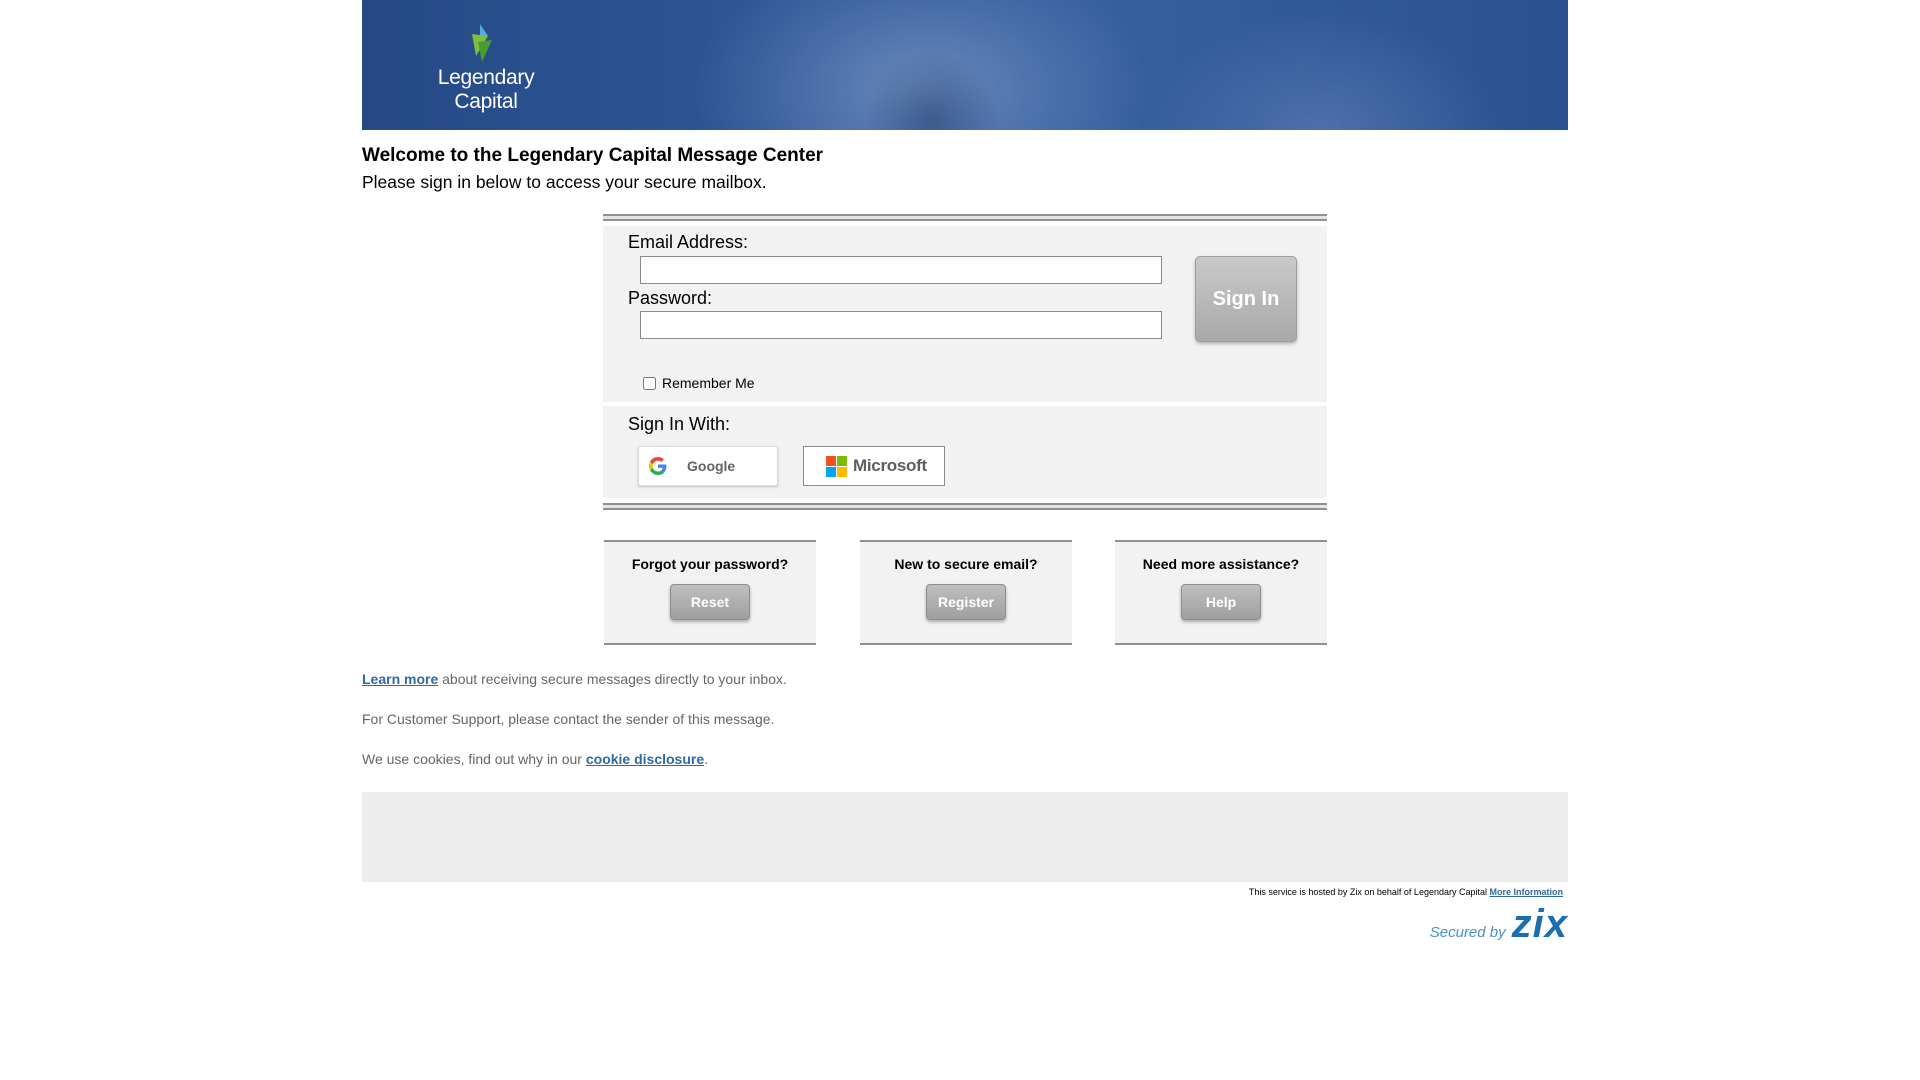 This screenshot has width=1920, height=1080. I want to click on password-input, so click(901, 325).